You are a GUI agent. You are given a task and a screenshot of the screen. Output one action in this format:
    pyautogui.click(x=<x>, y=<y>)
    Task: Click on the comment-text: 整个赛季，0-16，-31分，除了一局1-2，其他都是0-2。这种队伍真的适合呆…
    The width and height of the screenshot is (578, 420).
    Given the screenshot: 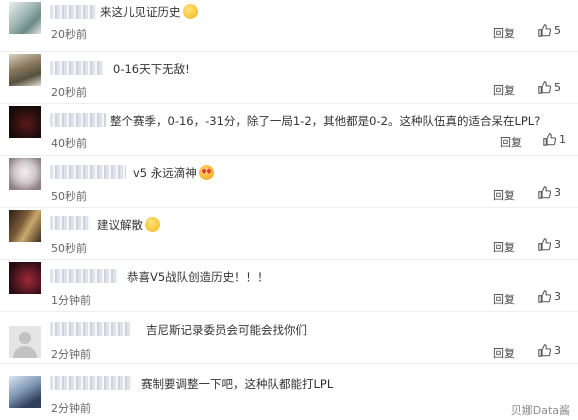 What is the action you would take?
    pyautogui.click(x=325, y=121)
    